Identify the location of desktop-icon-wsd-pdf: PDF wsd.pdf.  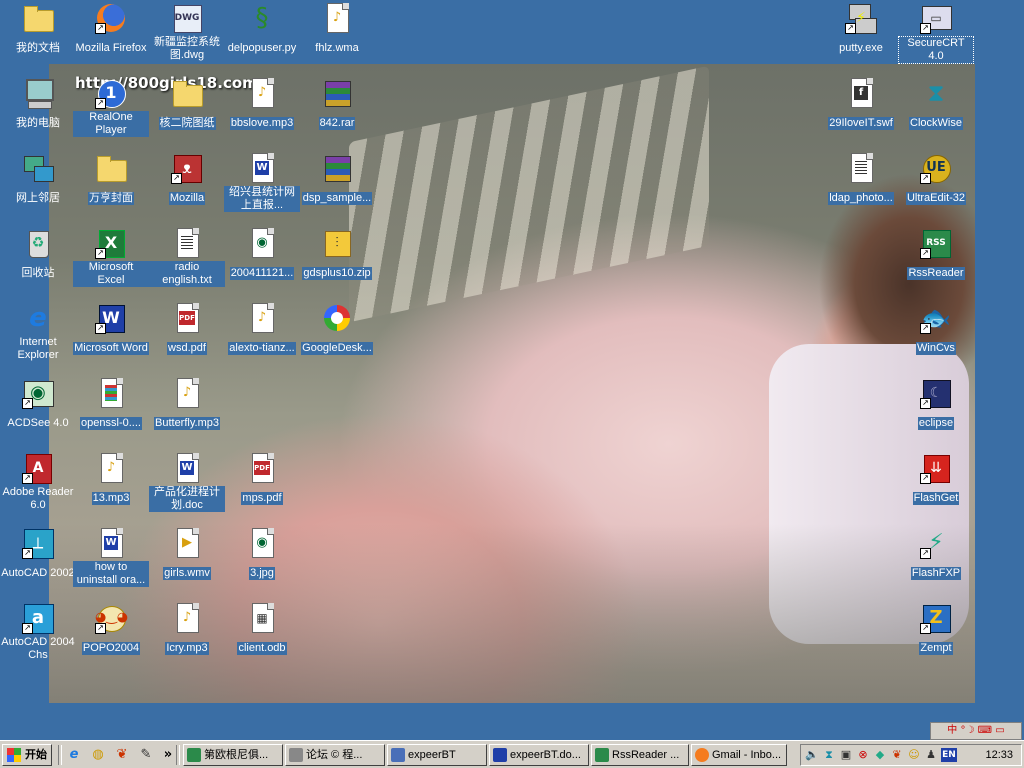
(187, 328).